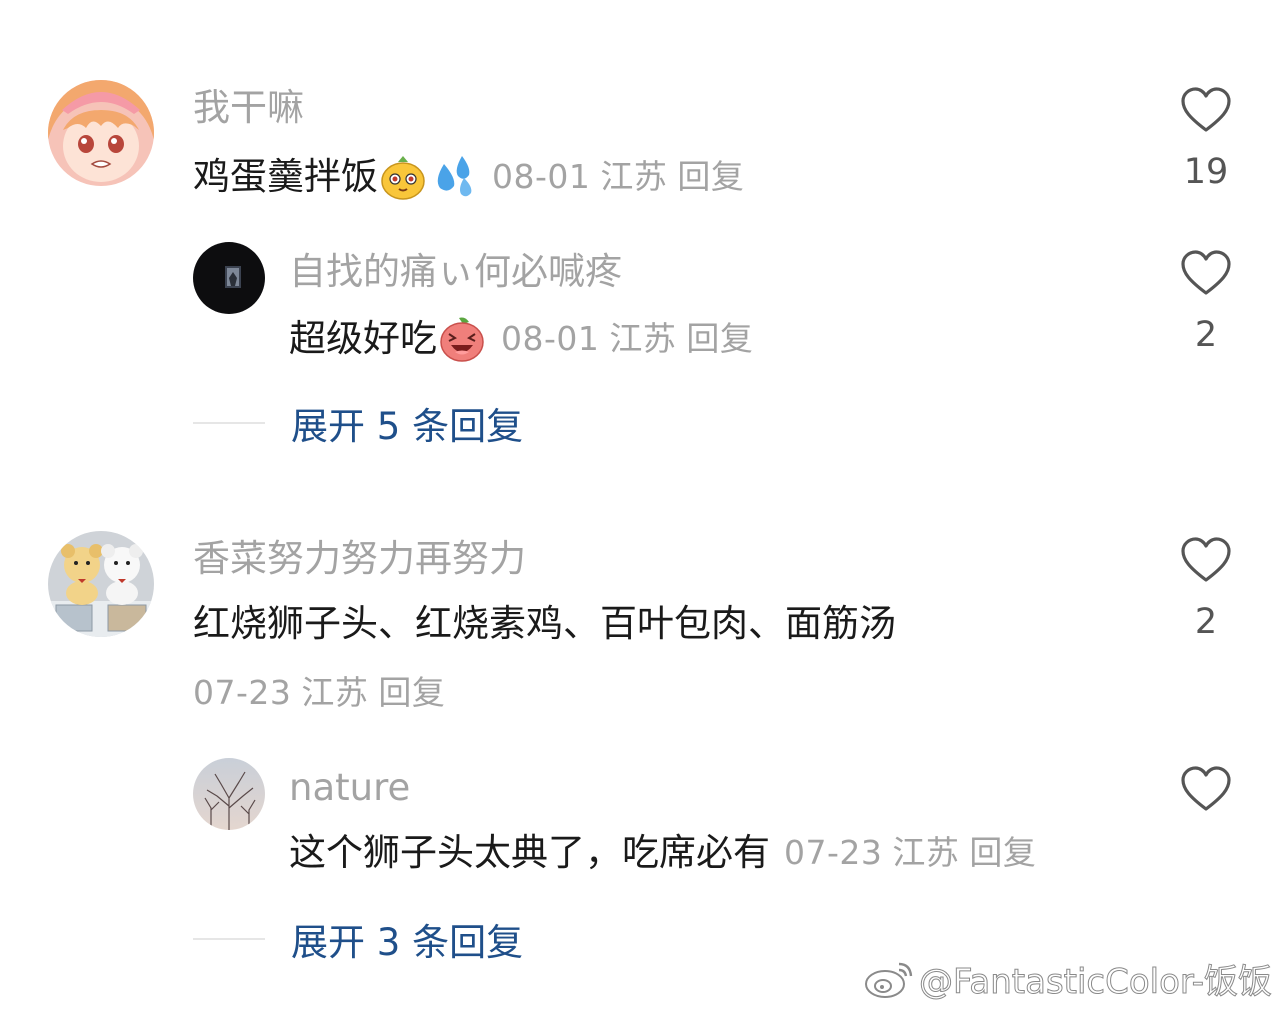 This screenshot has width=1284, height=1011. What do you see at coordinates (101, 133) in the screenshot?
I see `avatar-anime-girl` at bounding box center [101, 133].